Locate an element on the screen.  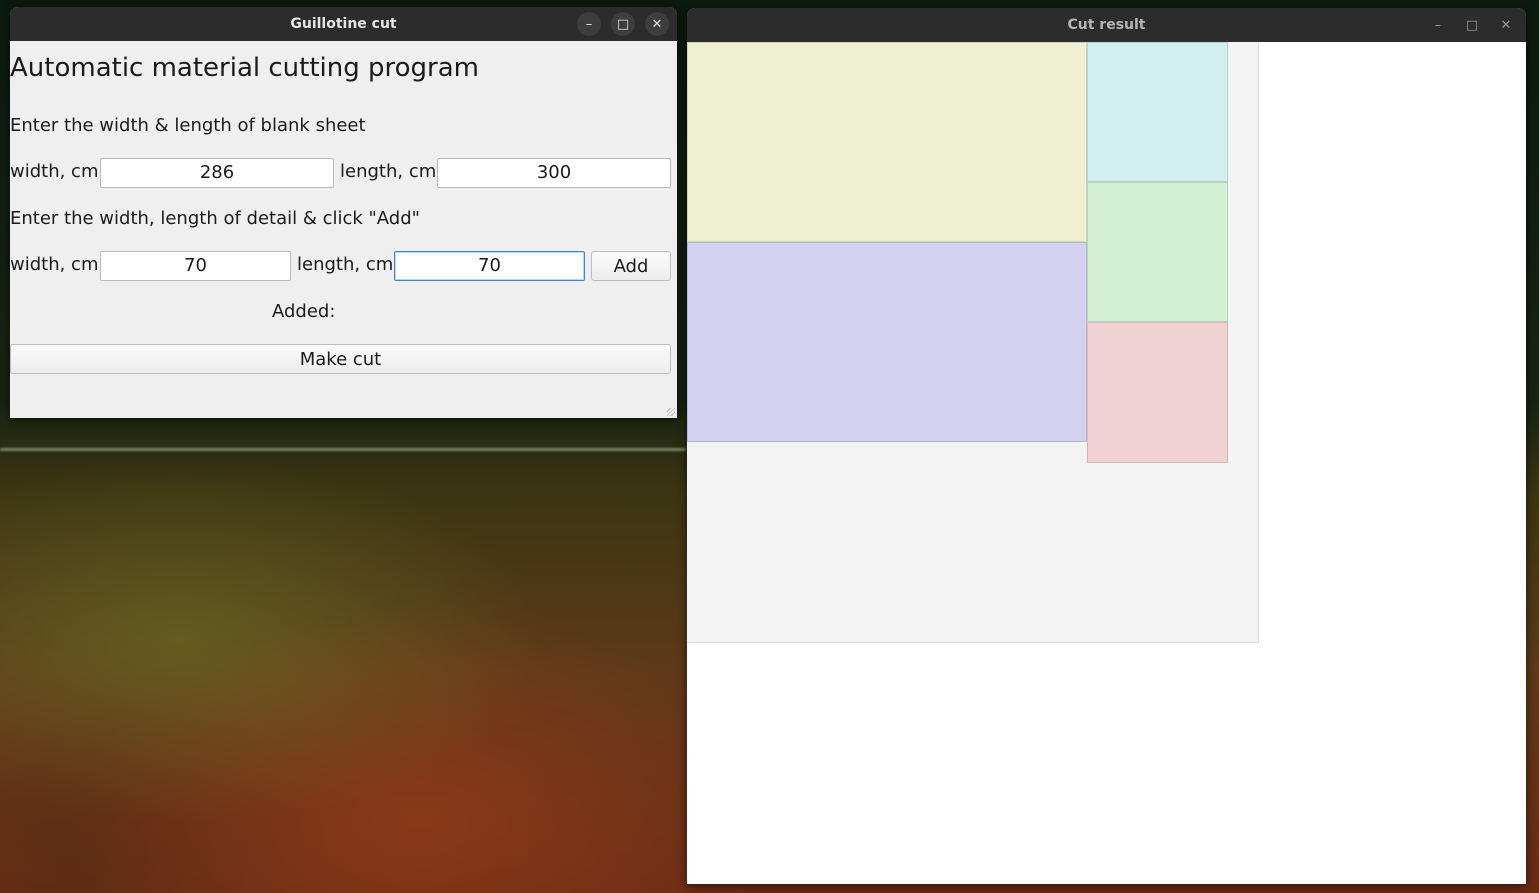
titlebar: Guillotine cut – □ ✕ is located at coordinates (343, 24).